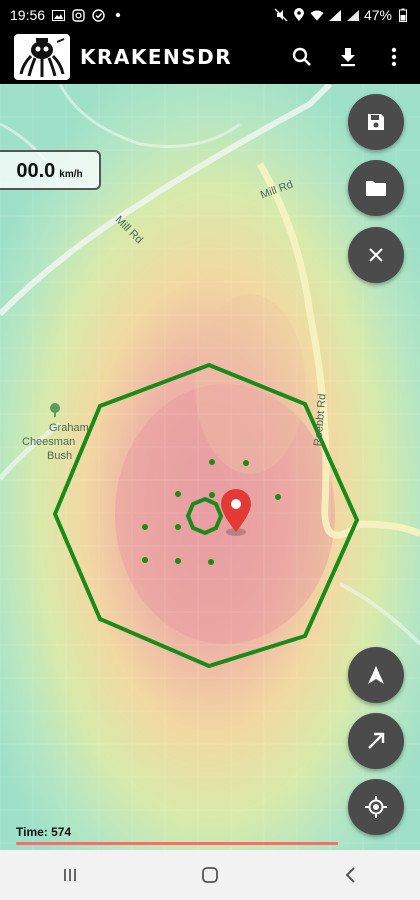 The width and height of the screenshot is (420, 900). I want to click on speed-value: 00.0, so click(36, 171).